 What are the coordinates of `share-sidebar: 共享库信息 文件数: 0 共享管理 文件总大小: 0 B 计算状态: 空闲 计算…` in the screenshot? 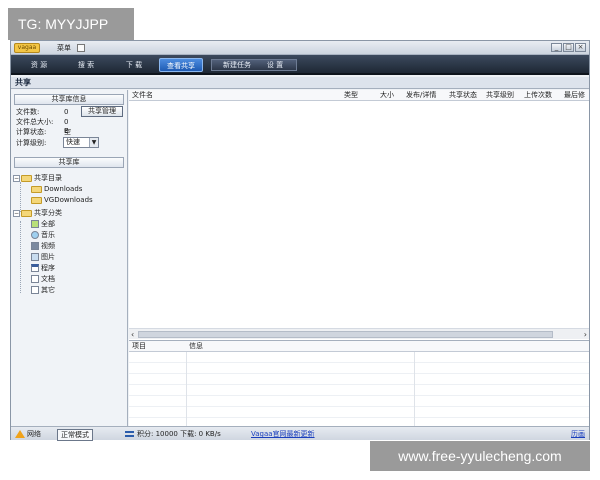 It's located at (69, 258).